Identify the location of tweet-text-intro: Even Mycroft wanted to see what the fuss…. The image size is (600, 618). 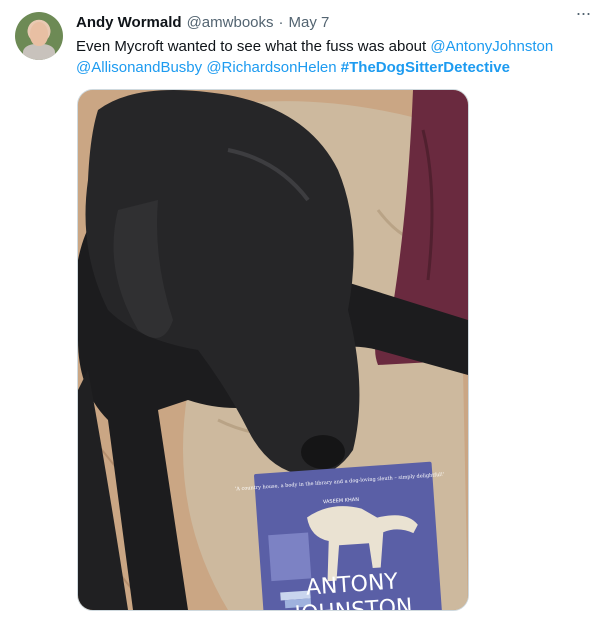
(253, 46).